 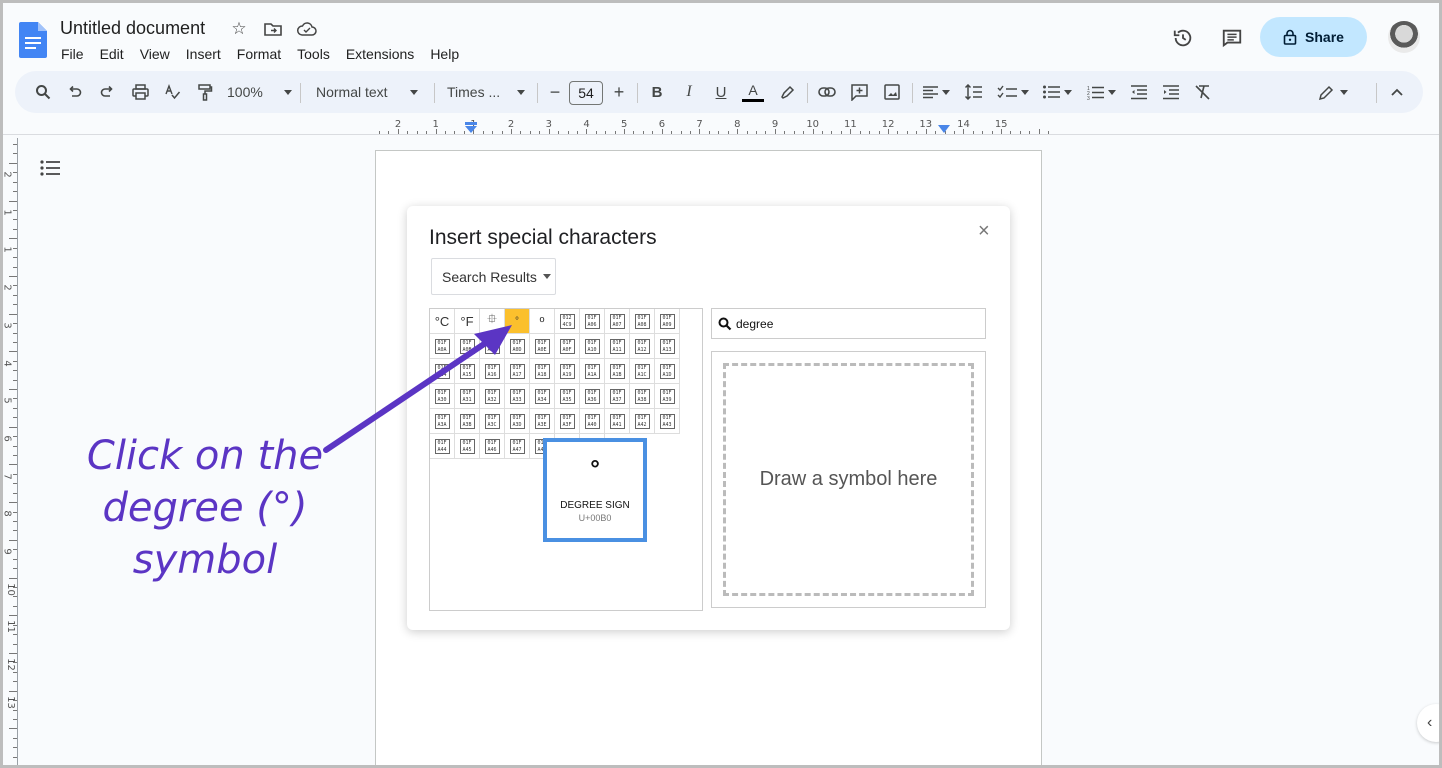 I want to click on menu-tools: Tools, so click(x=316, y=54).